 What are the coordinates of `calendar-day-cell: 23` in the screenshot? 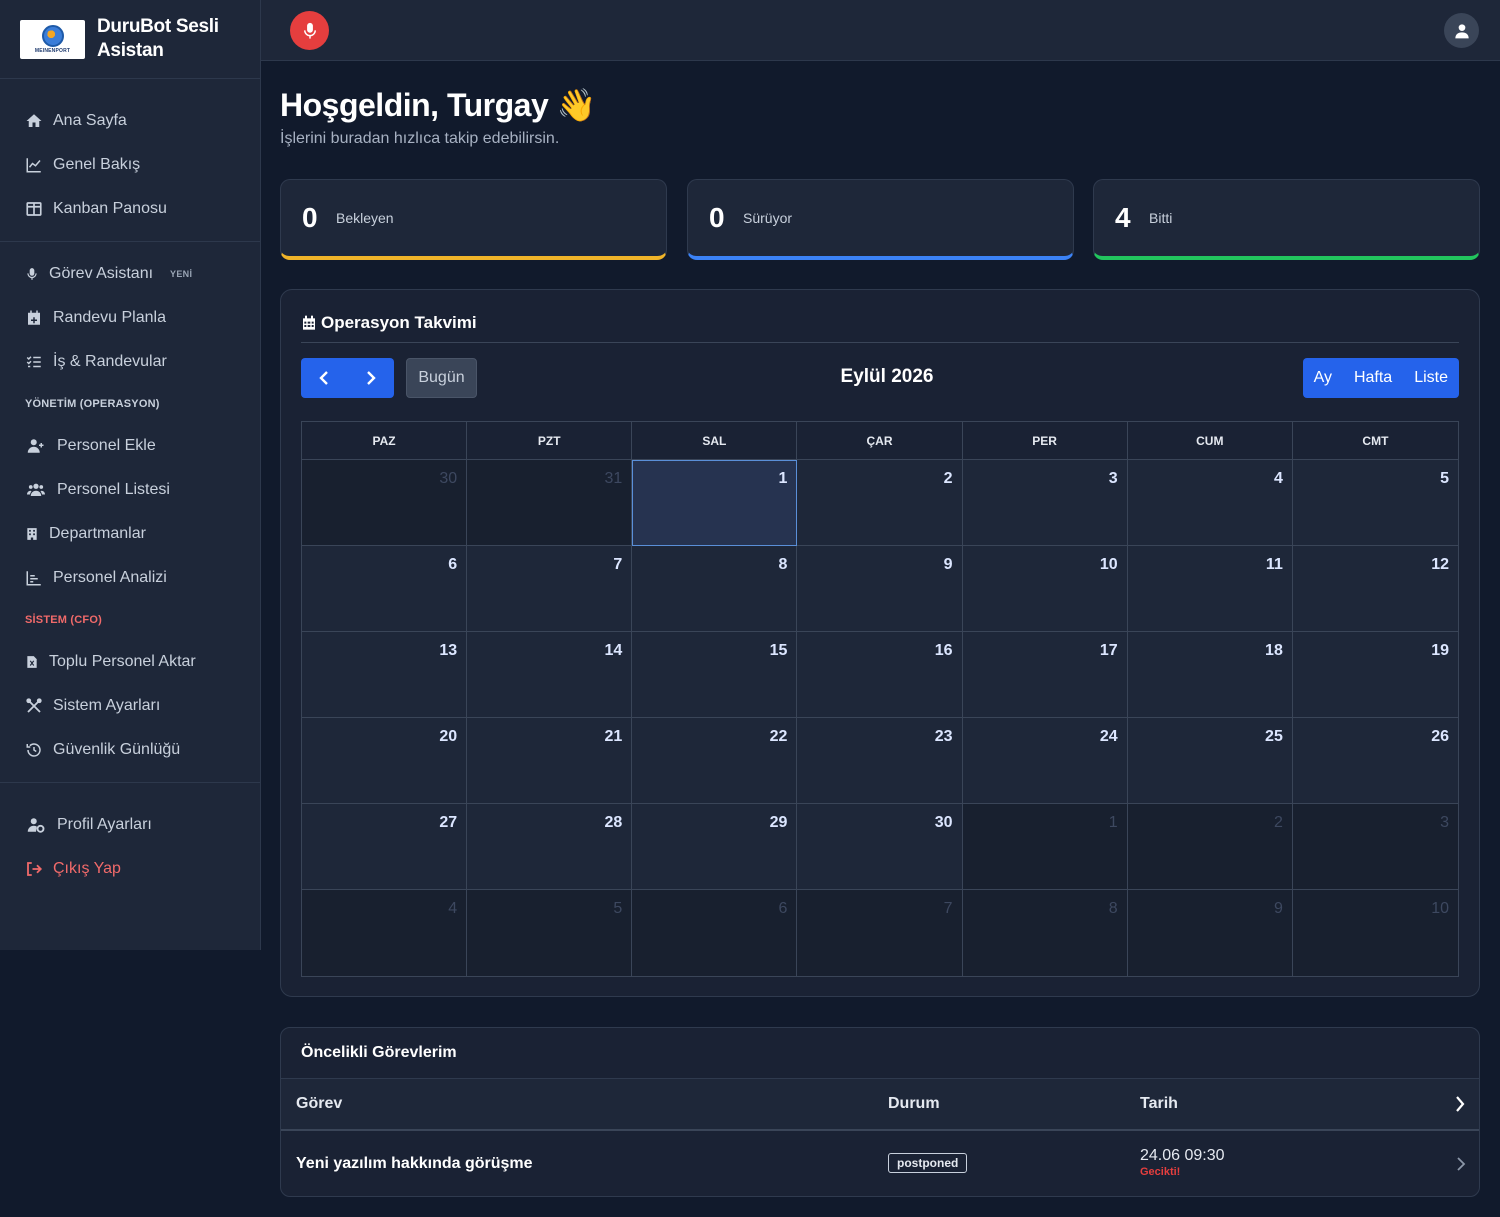 It's located at (880, 761).